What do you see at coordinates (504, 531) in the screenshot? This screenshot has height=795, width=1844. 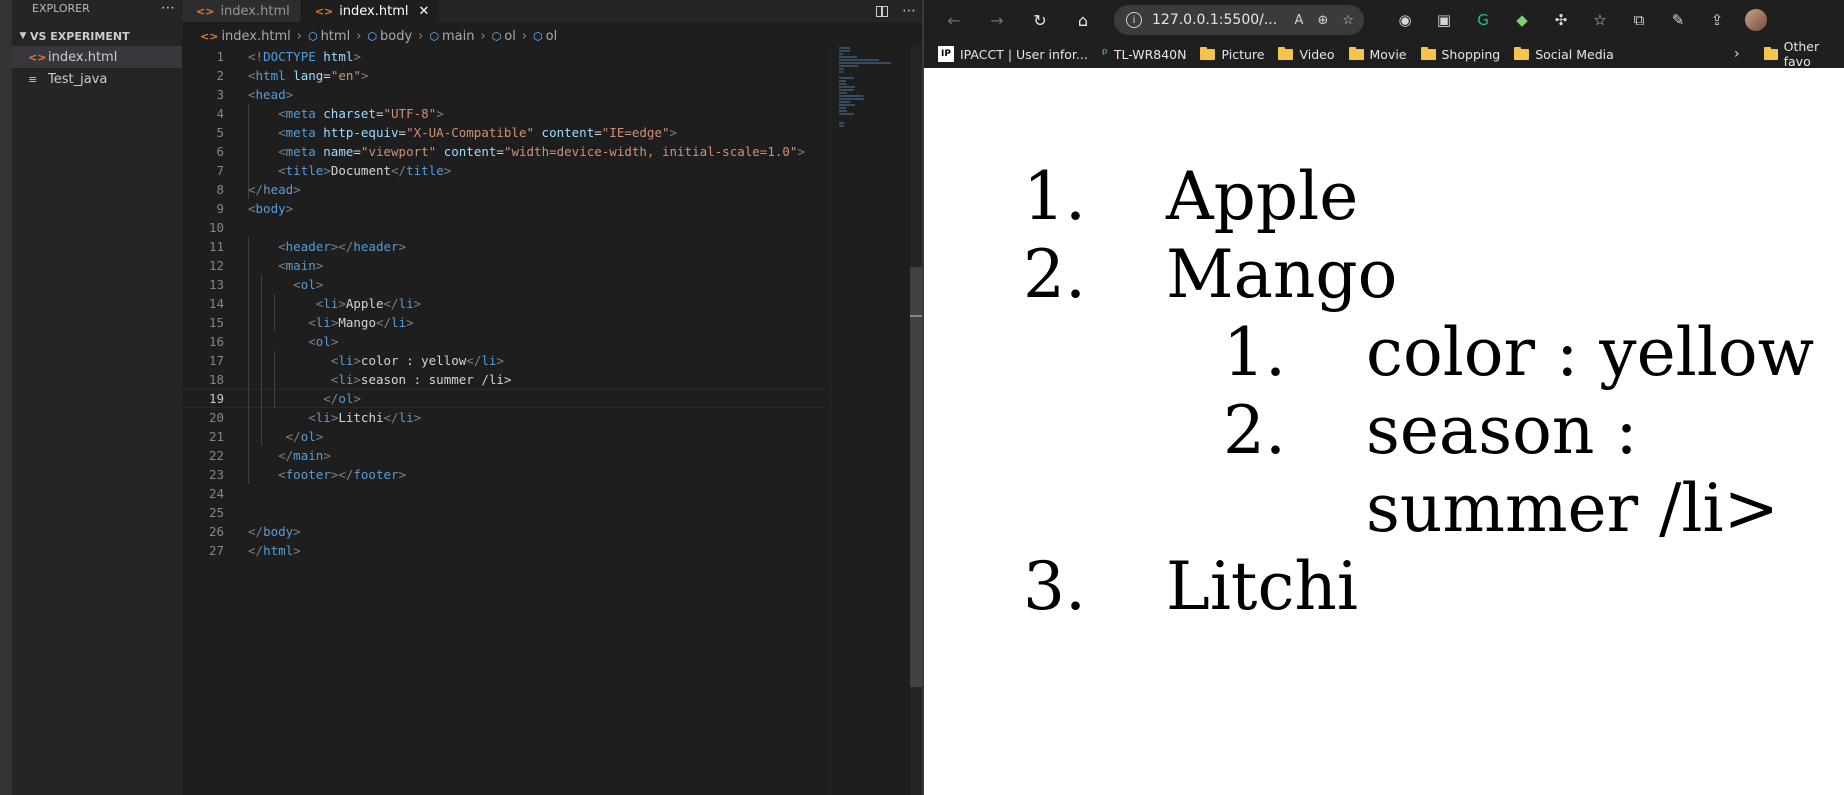 I see `code-line: 26 </body>` at bounding box center [504, 531].